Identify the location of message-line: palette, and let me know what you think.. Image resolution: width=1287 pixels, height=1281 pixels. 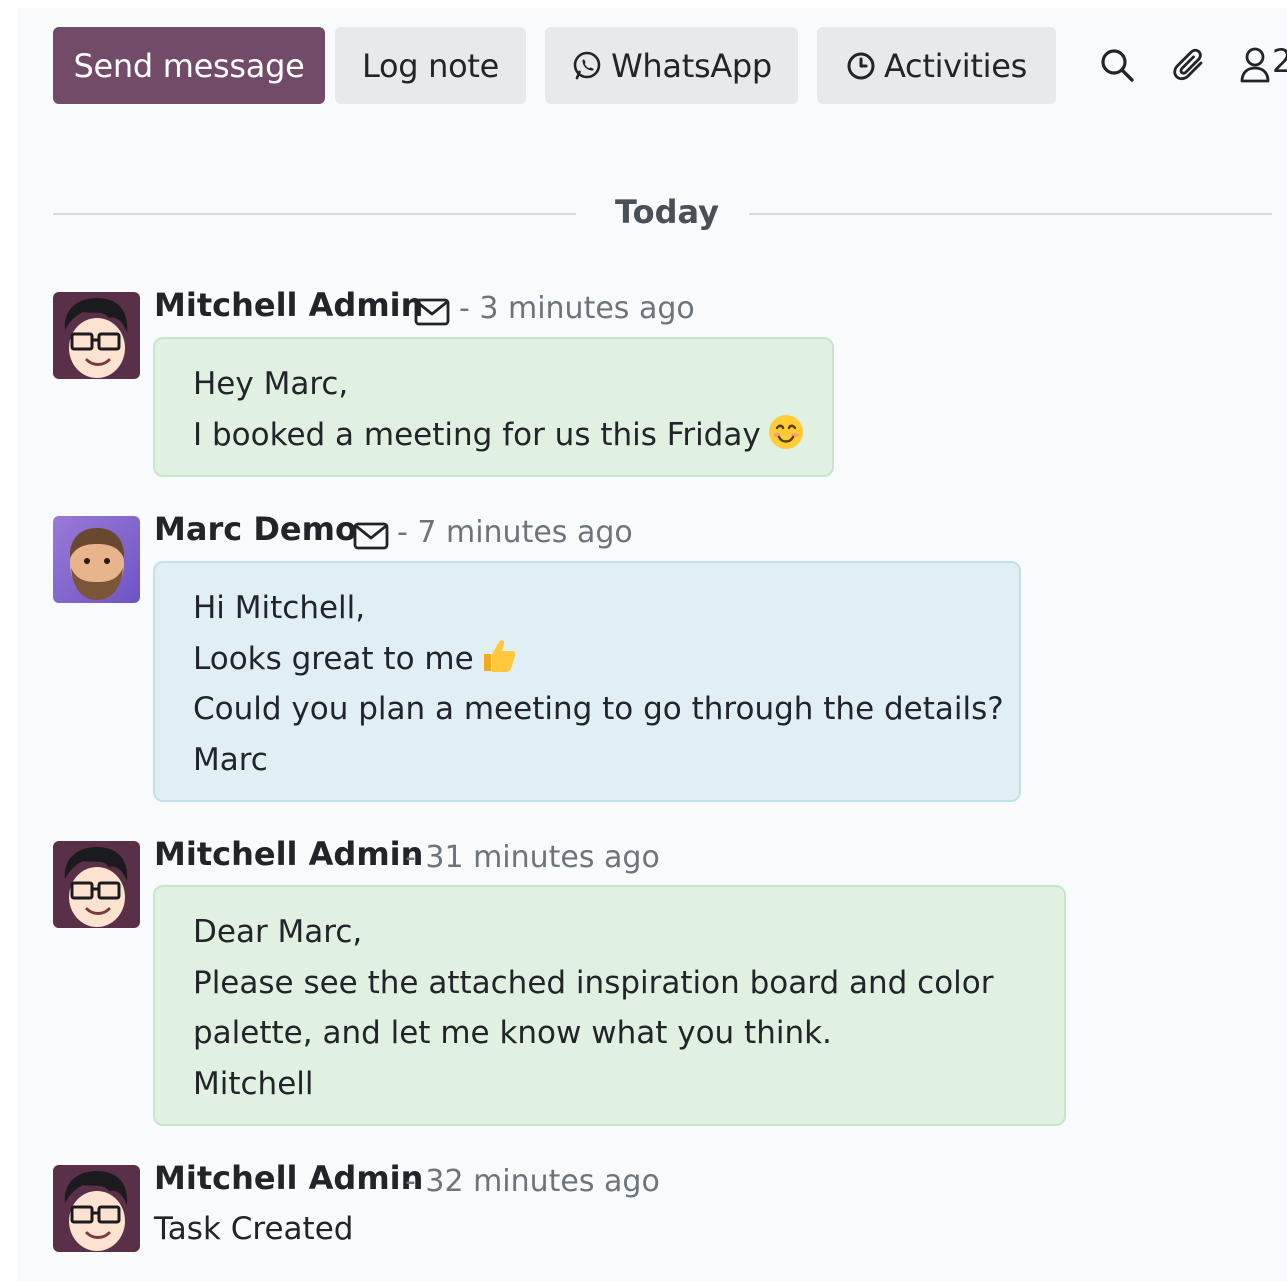
(512, 1033).